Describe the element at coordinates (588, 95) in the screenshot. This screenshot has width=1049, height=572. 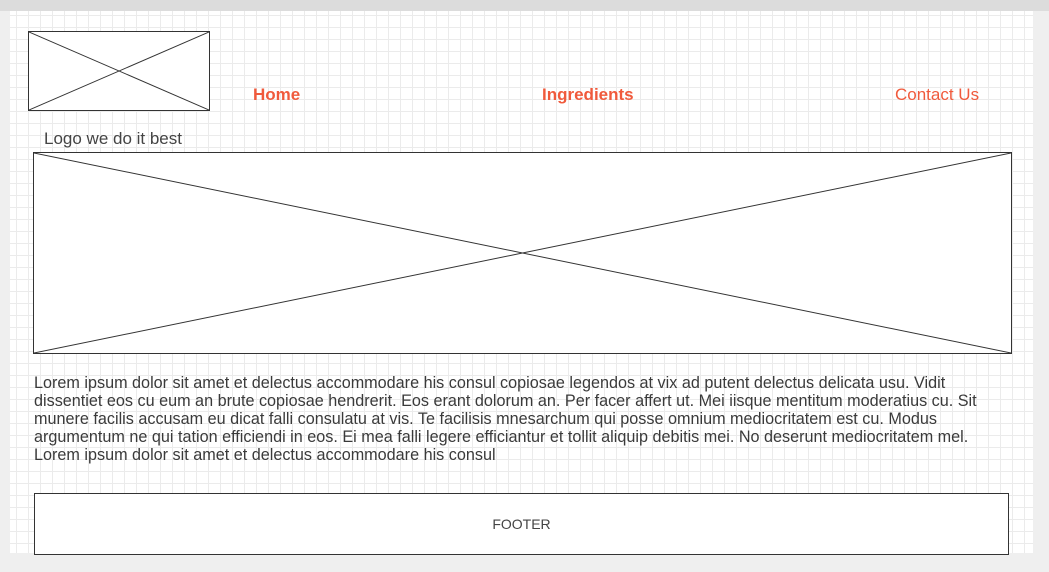
I see `nav-ingredients-link: Ingredients` at that location.